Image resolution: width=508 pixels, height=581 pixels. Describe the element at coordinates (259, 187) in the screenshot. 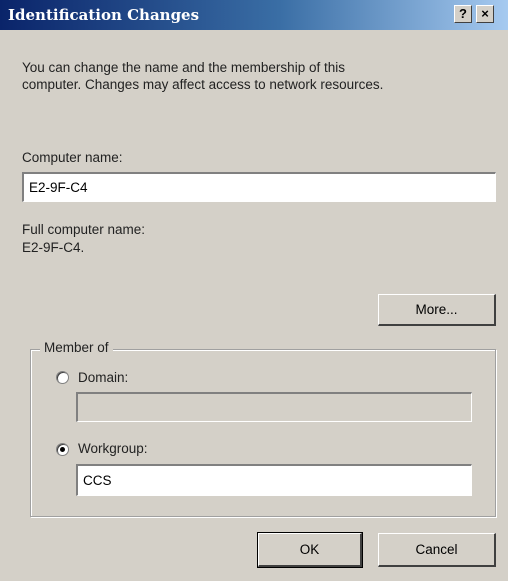

I see `computer-name-input` at that location.